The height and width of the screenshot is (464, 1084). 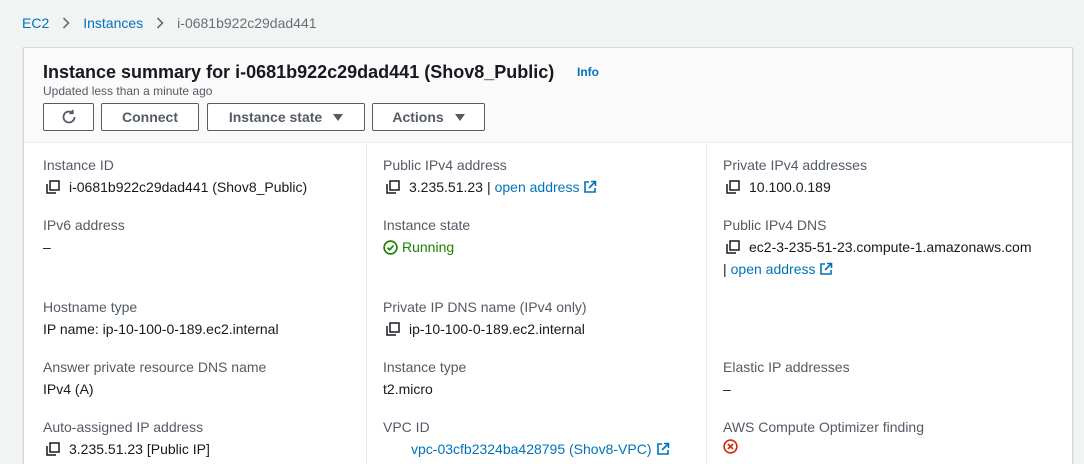 I want to click on instance-state-value: Running, so click(x=428, y=247).